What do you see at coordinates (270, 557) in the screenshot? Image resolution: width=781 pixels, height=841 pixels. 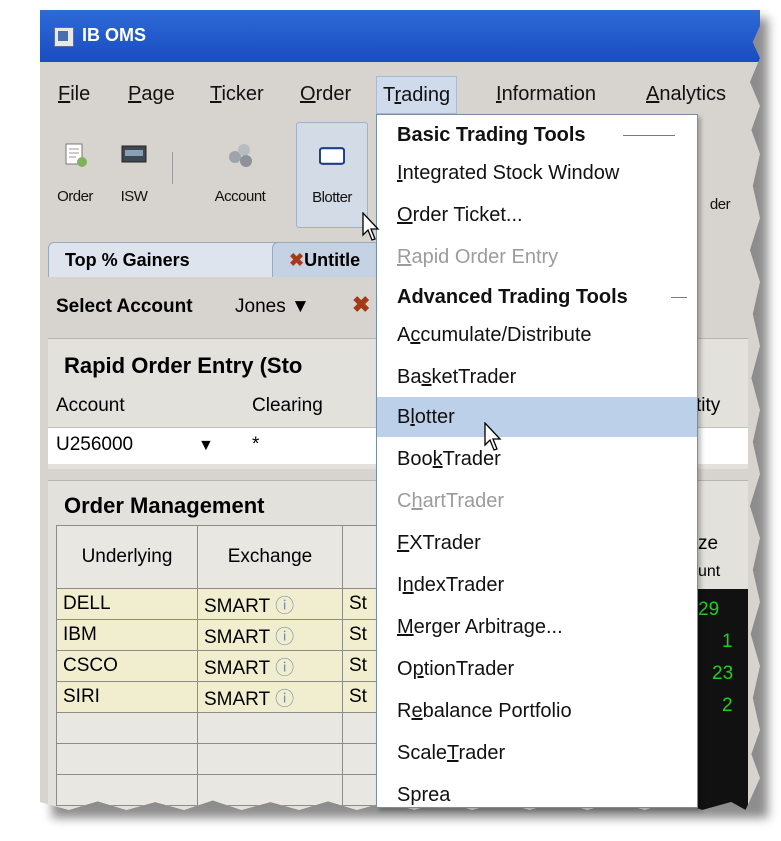 I see `col-exchange: Exchange` at bounding box center [270, 557].